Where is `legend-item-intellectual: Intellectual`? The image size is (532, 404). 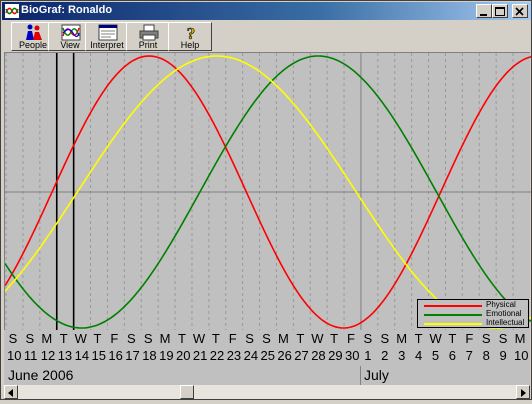 legend-item-intellectual: Intellectual is located at coordinates (474, 323).